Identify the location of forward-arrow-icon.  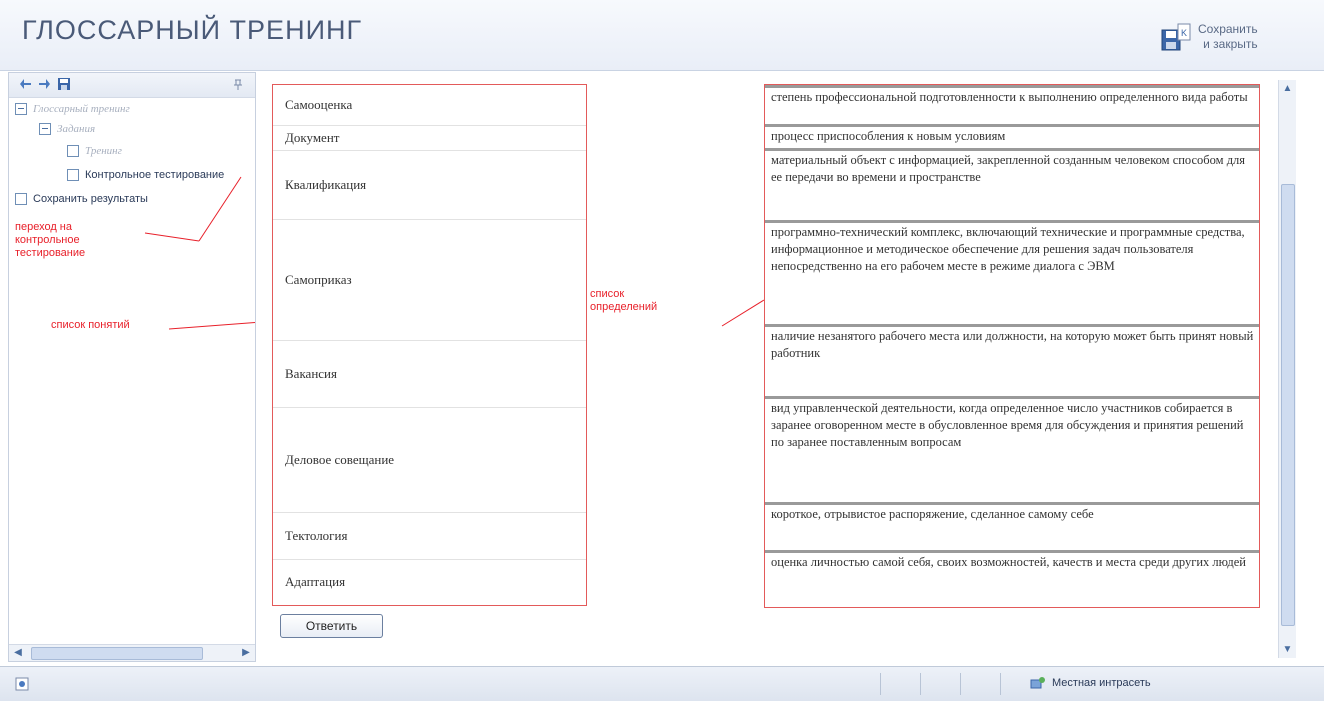
(44, 84).